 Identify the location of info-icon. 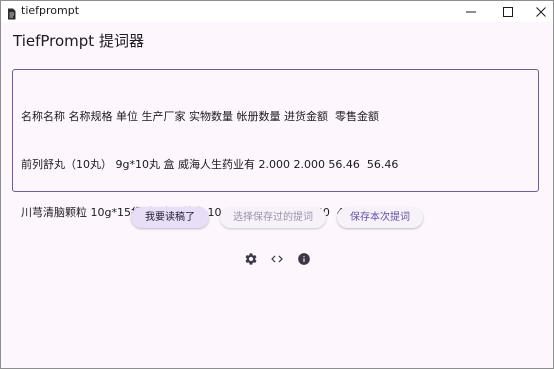
(304, 259).